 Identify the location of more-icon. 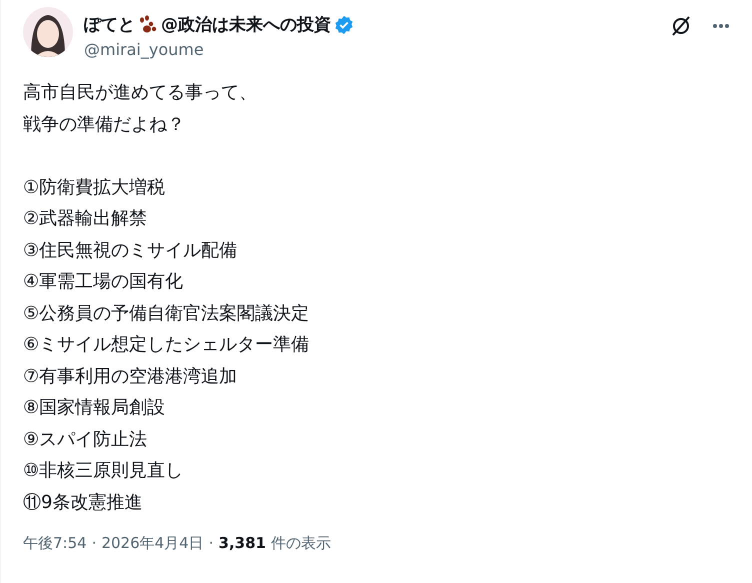
(721, 26).